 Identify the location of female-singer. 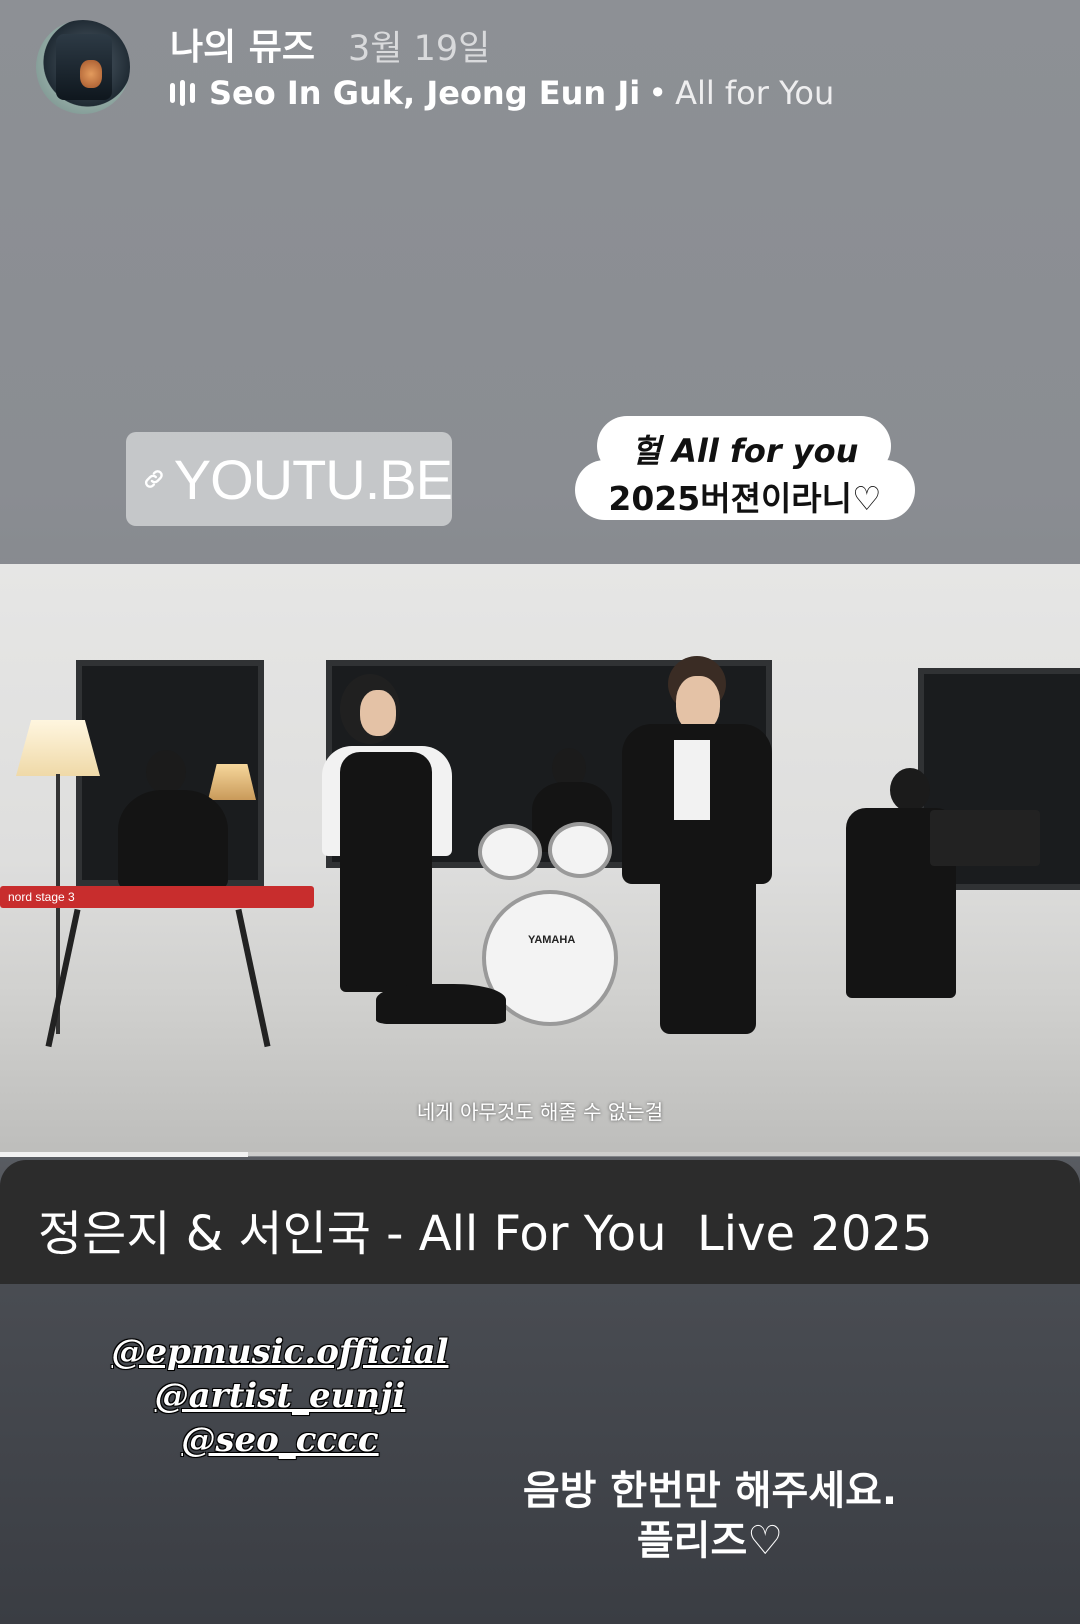
(386, 872).